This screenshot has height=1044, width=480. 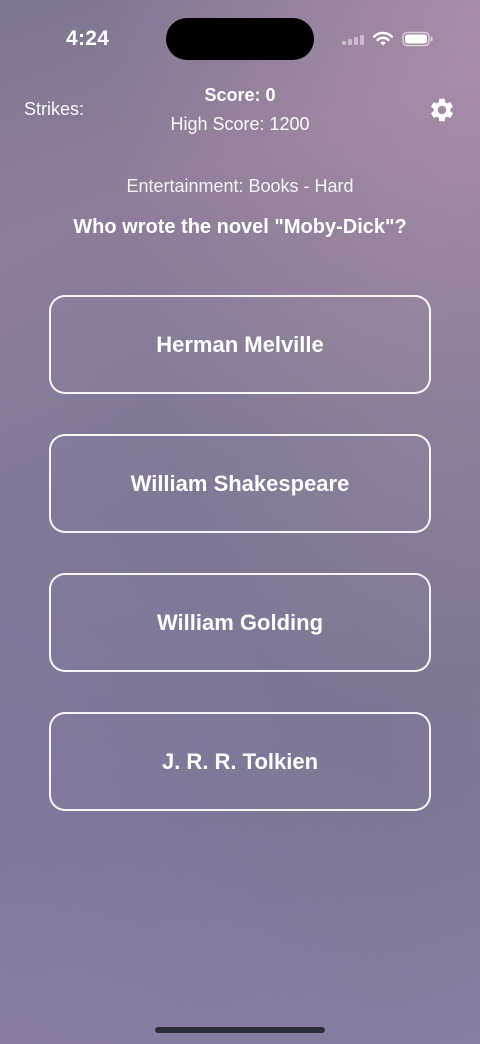 I want to click on question-text: Who wrote the novel "Moby-Dick"?, so click(x=240, y=227).